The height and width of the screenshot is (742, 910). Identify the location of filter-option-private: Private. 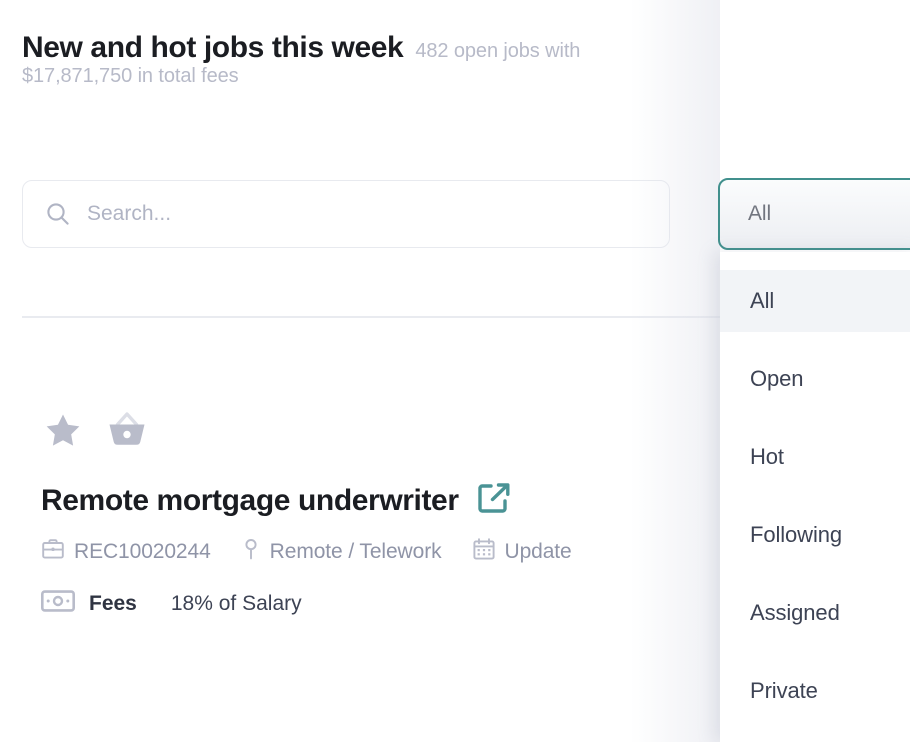
(815, 691).